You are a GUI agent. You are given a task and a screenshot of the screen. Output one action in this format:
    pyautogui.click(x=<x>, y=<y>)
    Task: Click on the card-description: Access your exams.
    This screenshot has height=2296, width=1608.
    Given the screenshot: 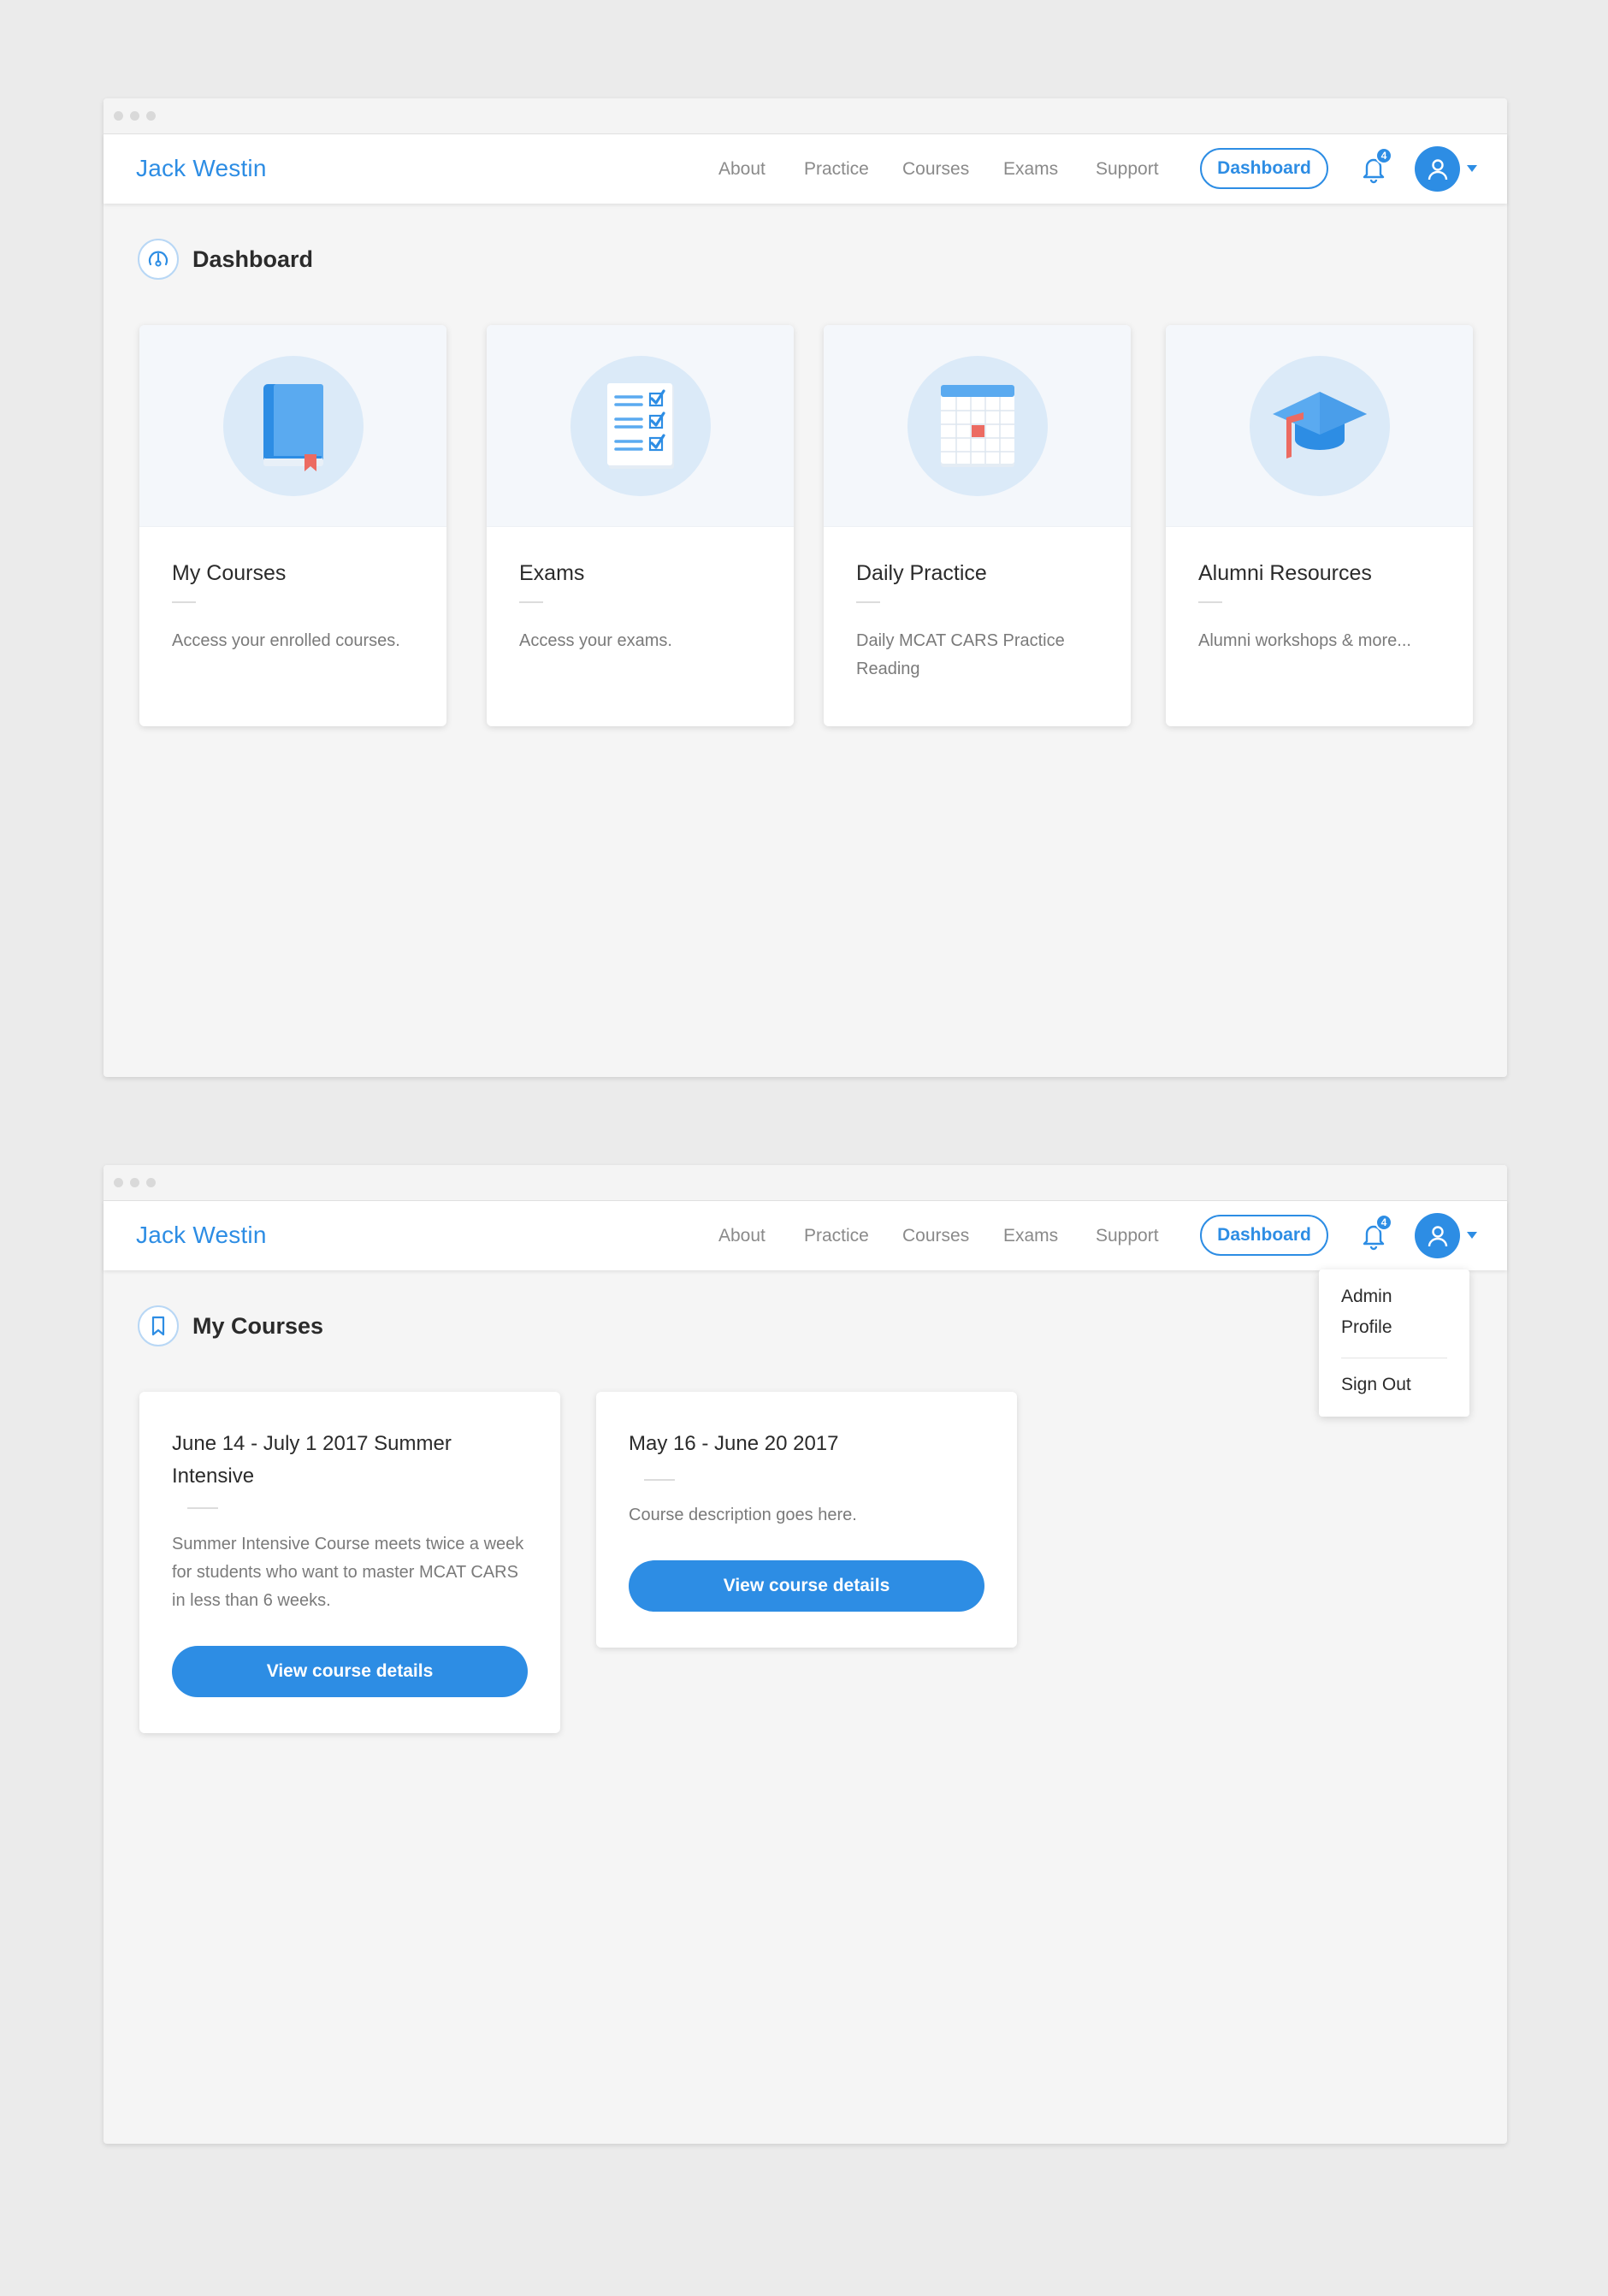 What is the action you would take?
    pyautogui.click(x=595, y=640)
    